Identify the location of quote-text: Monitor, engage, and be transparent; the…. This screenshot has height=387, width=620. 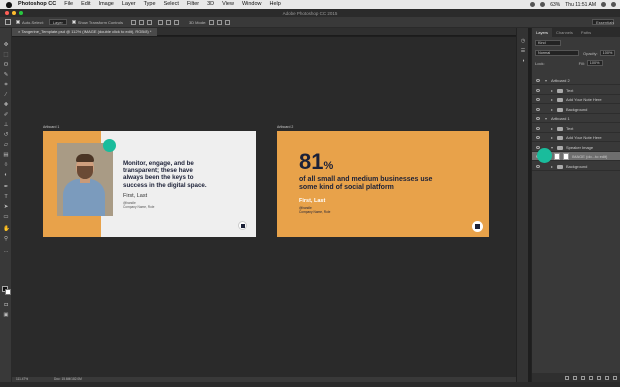
(185, 174).